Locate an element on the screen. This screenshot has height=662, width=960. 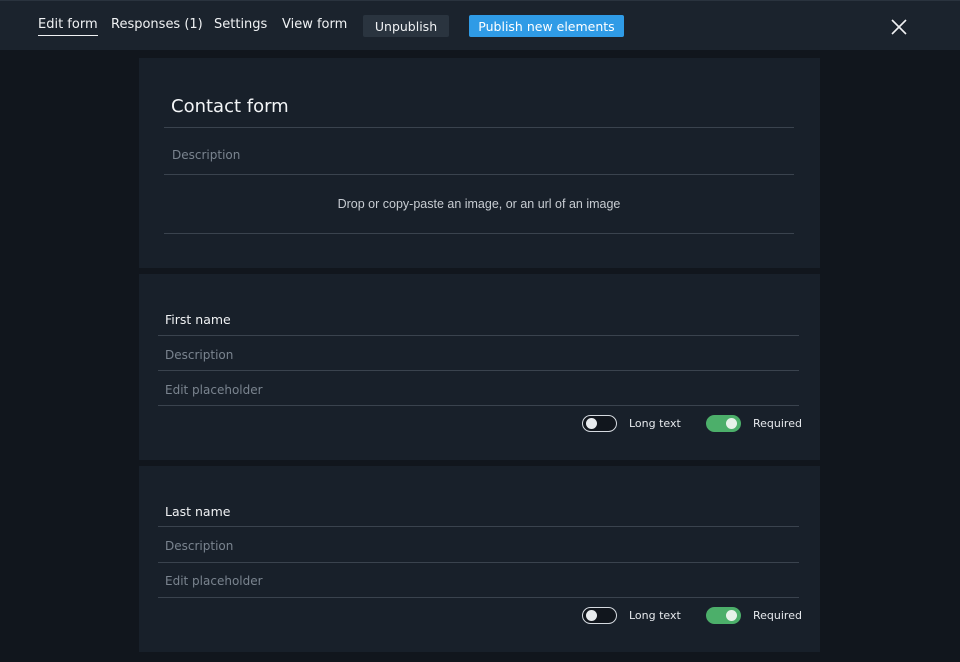
close-icon is located at coordinates (899, 27).